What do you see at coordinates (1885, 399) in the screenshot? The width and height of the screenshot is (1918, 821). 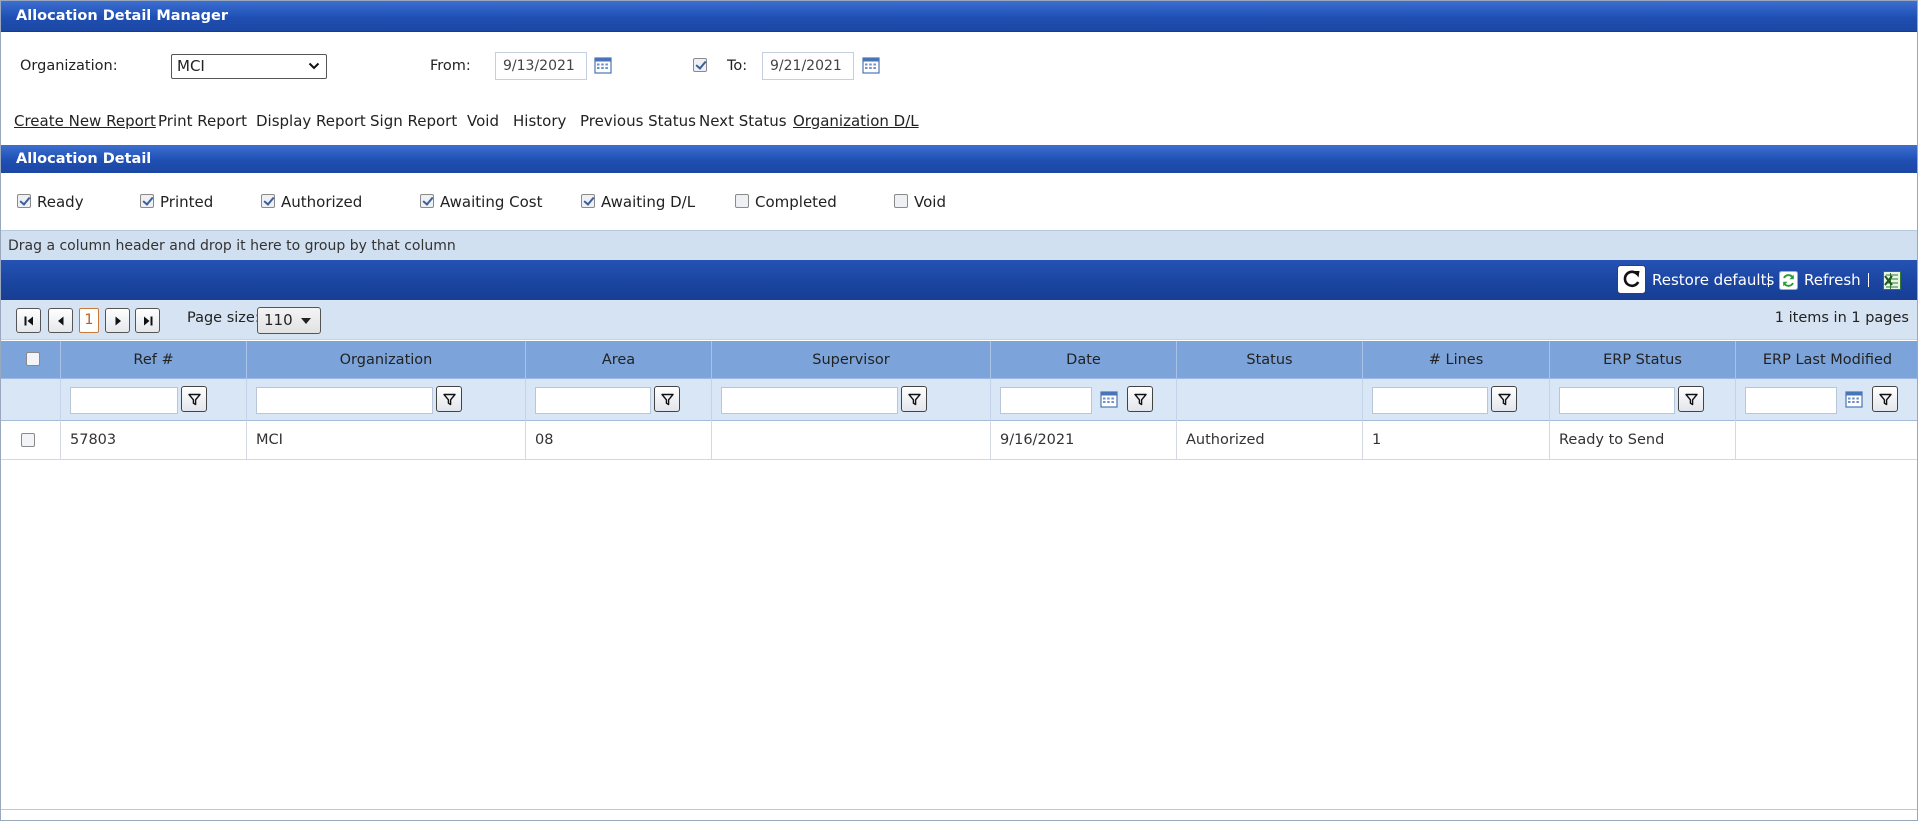 I see `erp-last-modified-filter-button` at bounding box center [1885, 399].